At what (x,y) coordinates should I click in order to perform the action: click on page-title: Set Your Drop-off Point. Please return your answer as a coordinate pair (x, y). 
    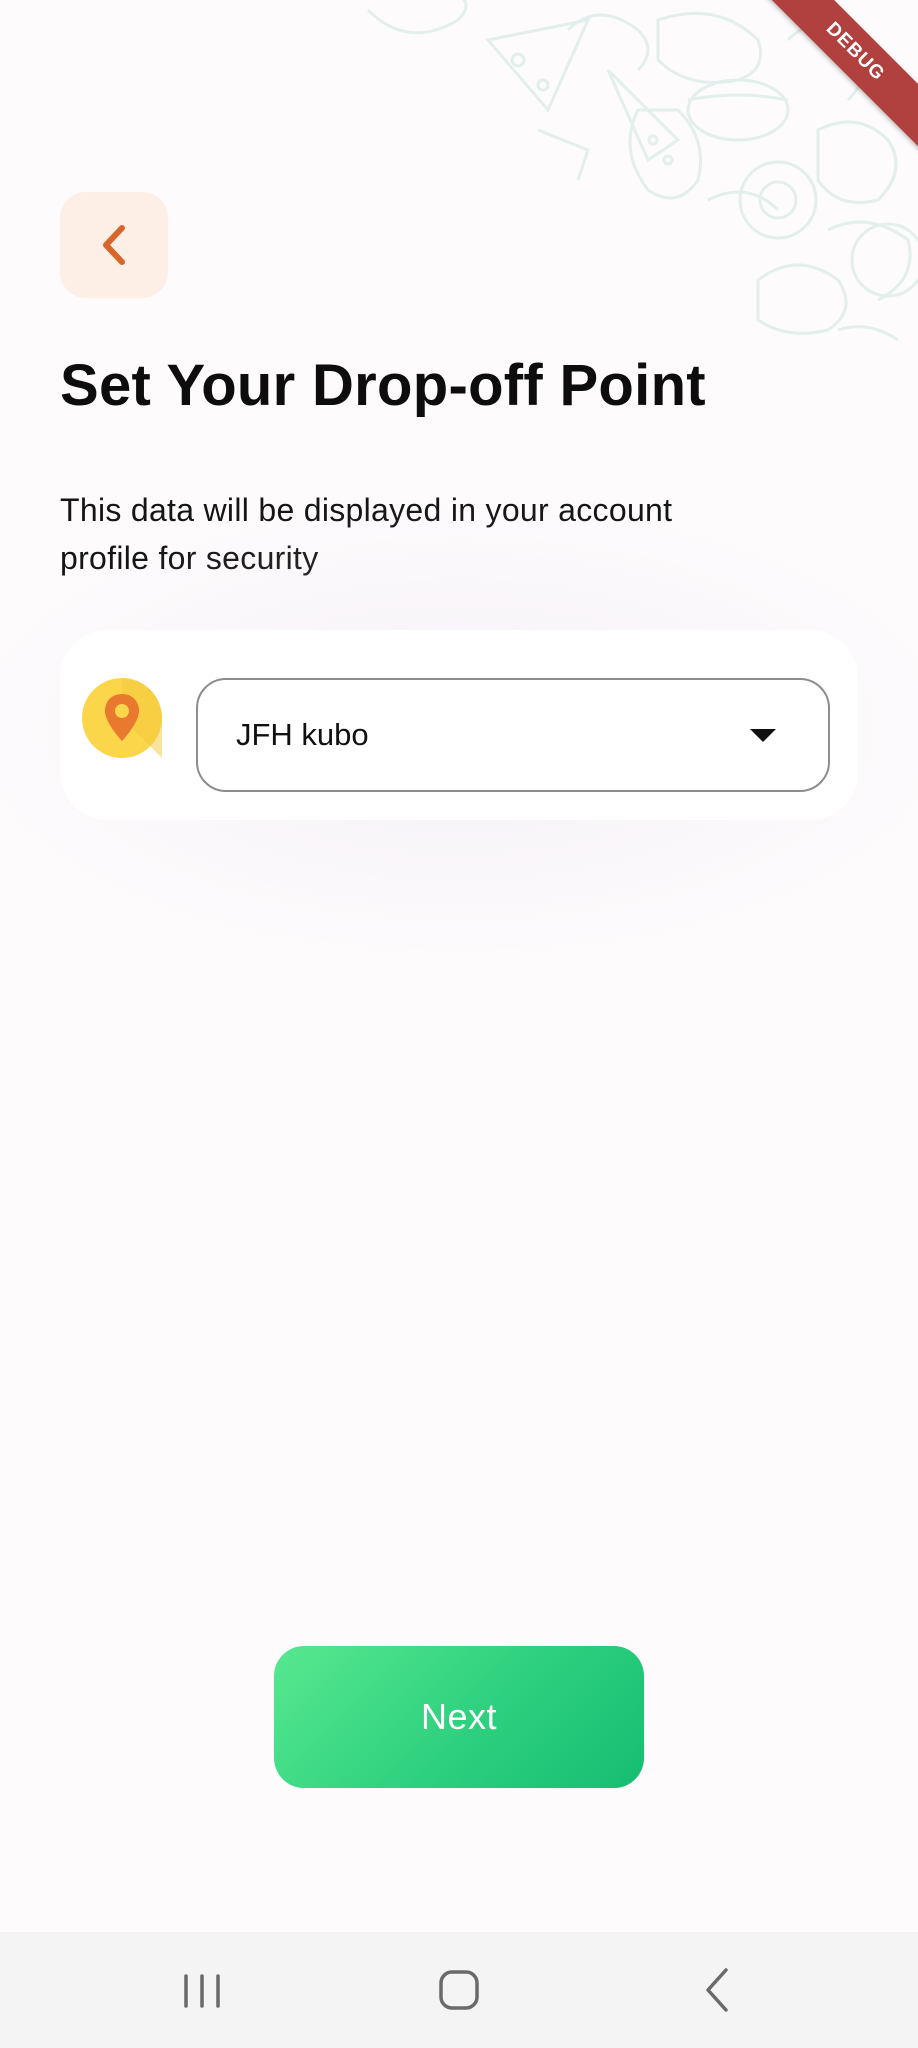
    Looking at the image, I should click on (383, 385).